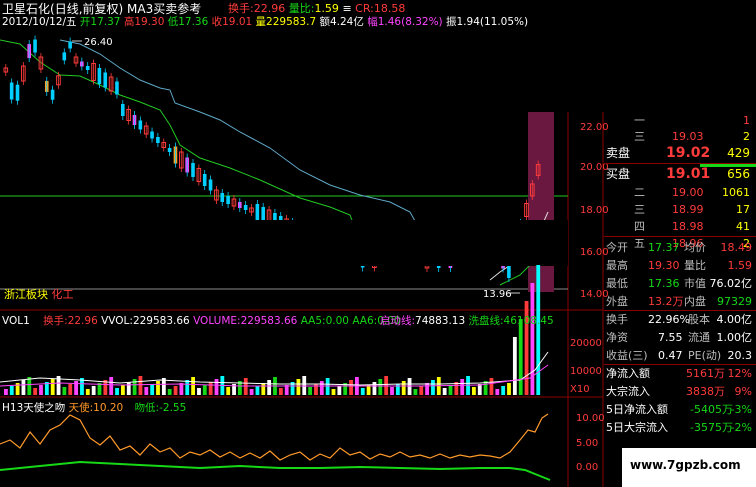 The image size is (756, 487). Describe the element at coordinates (39, 294) in the screenshot. I see `sector-label: 浙江板块 化工` at that location.